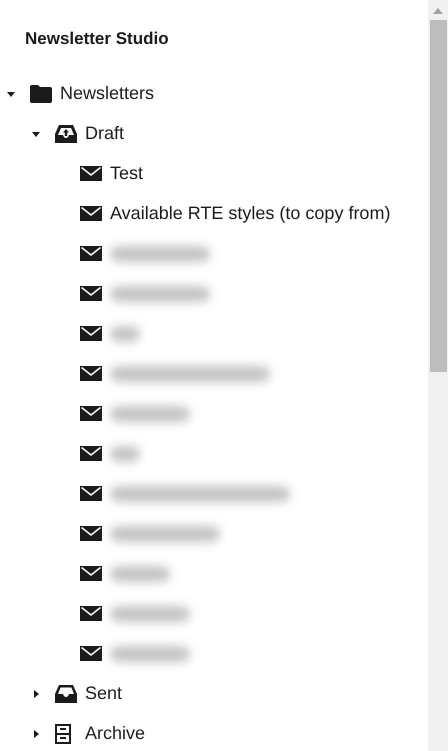 Image resolution: width=448 pixels, height=751 pixels. What do you see at coordinates (103, 693) in the screenshot?
I see `tree-item: Sent` at bounding box center [103, 693].